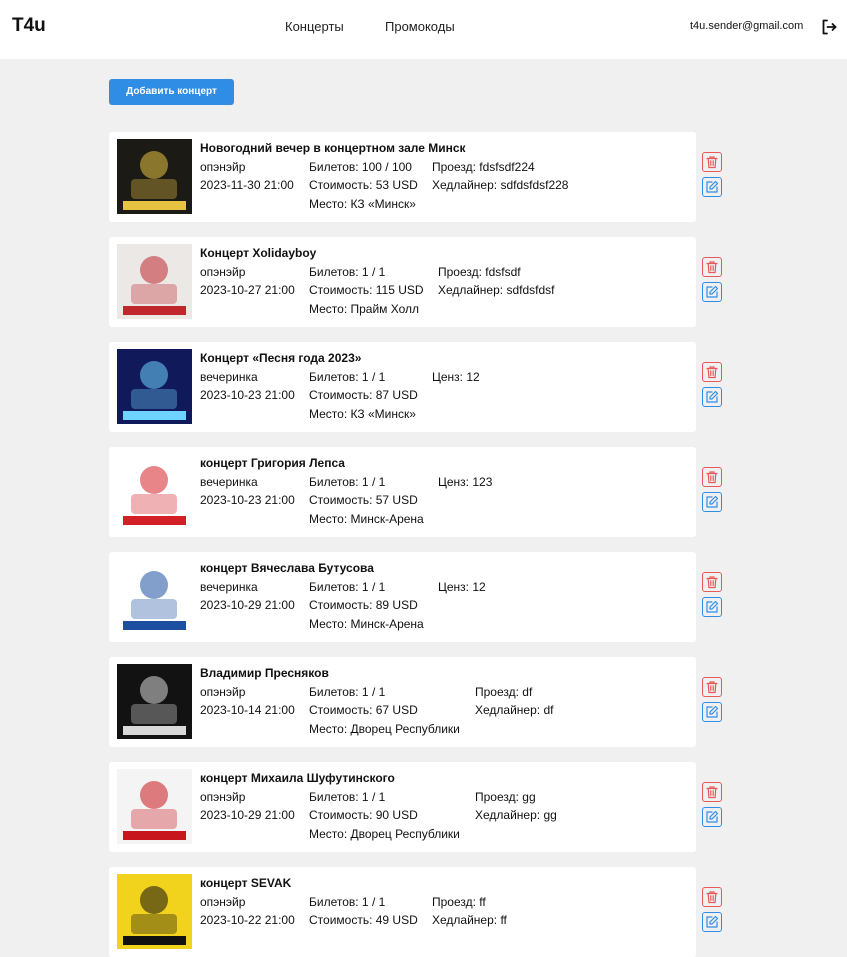 The width and height of the screenshot is (847, 957). I want to click on concert-extra-2: Хедлайнер: gg, so click(516, 815).